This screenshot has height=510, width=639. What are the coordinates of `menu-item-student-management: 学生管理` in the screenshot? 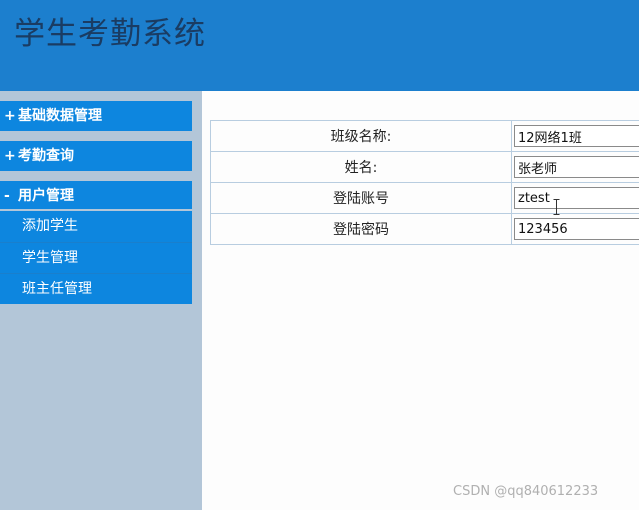 It's located at (96, 257).